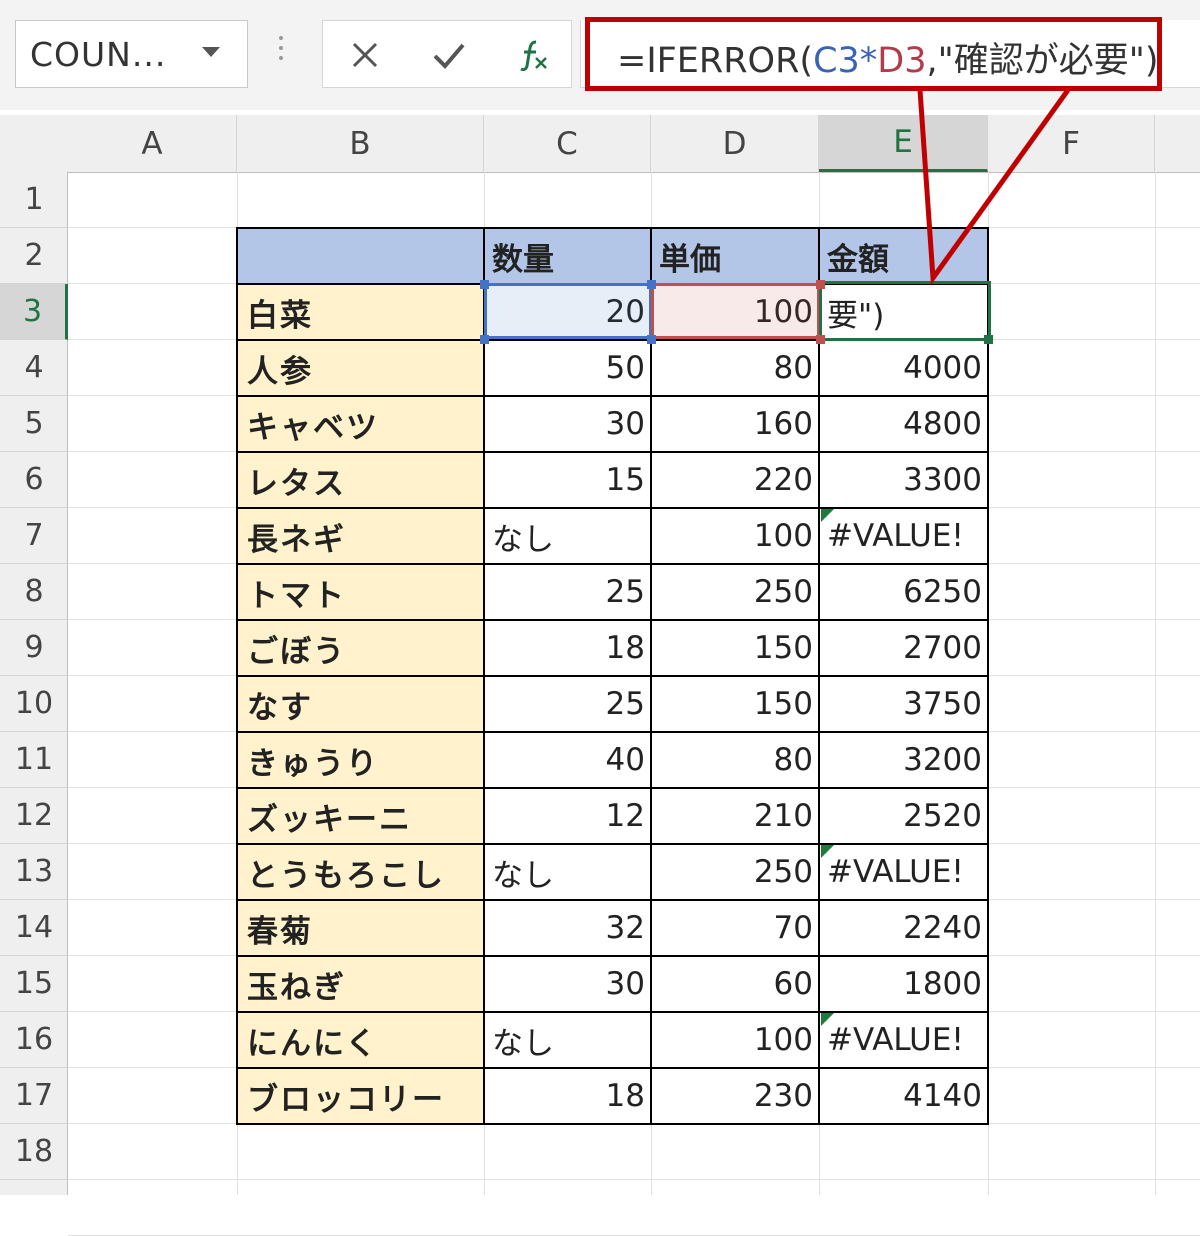  Describe the element at coordinates (34, 256) in the screenshot. I see `row-header-2: 2` at that location.